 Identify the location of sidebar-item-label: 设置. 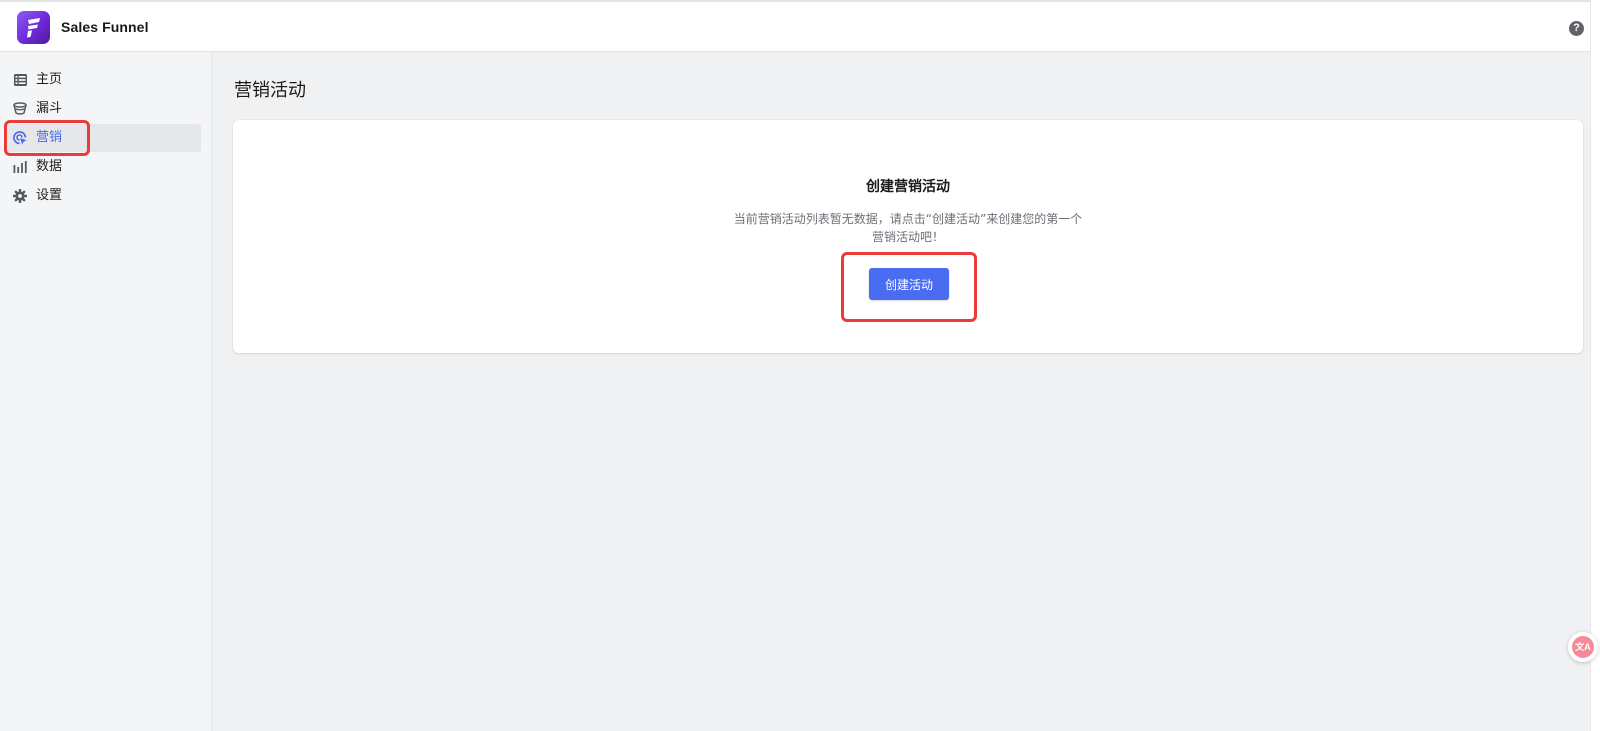
(49, 195).